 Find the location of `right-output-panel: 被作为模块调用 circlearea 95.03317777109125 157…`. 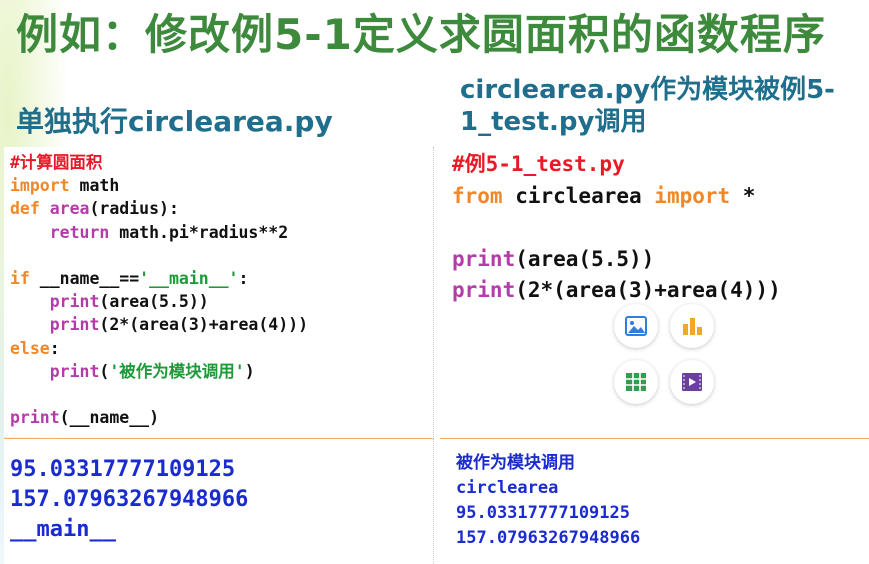

right-output-panel: 被作为模块调用 circlearea 95.03317777109125 157… is located at coordinates (654, 501).